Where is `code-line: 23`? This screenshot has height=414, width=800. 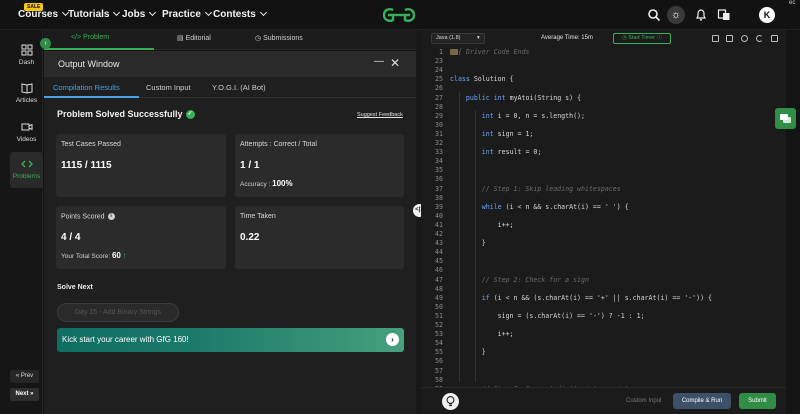 code-line: 23 is located at coordinates (603, 61).